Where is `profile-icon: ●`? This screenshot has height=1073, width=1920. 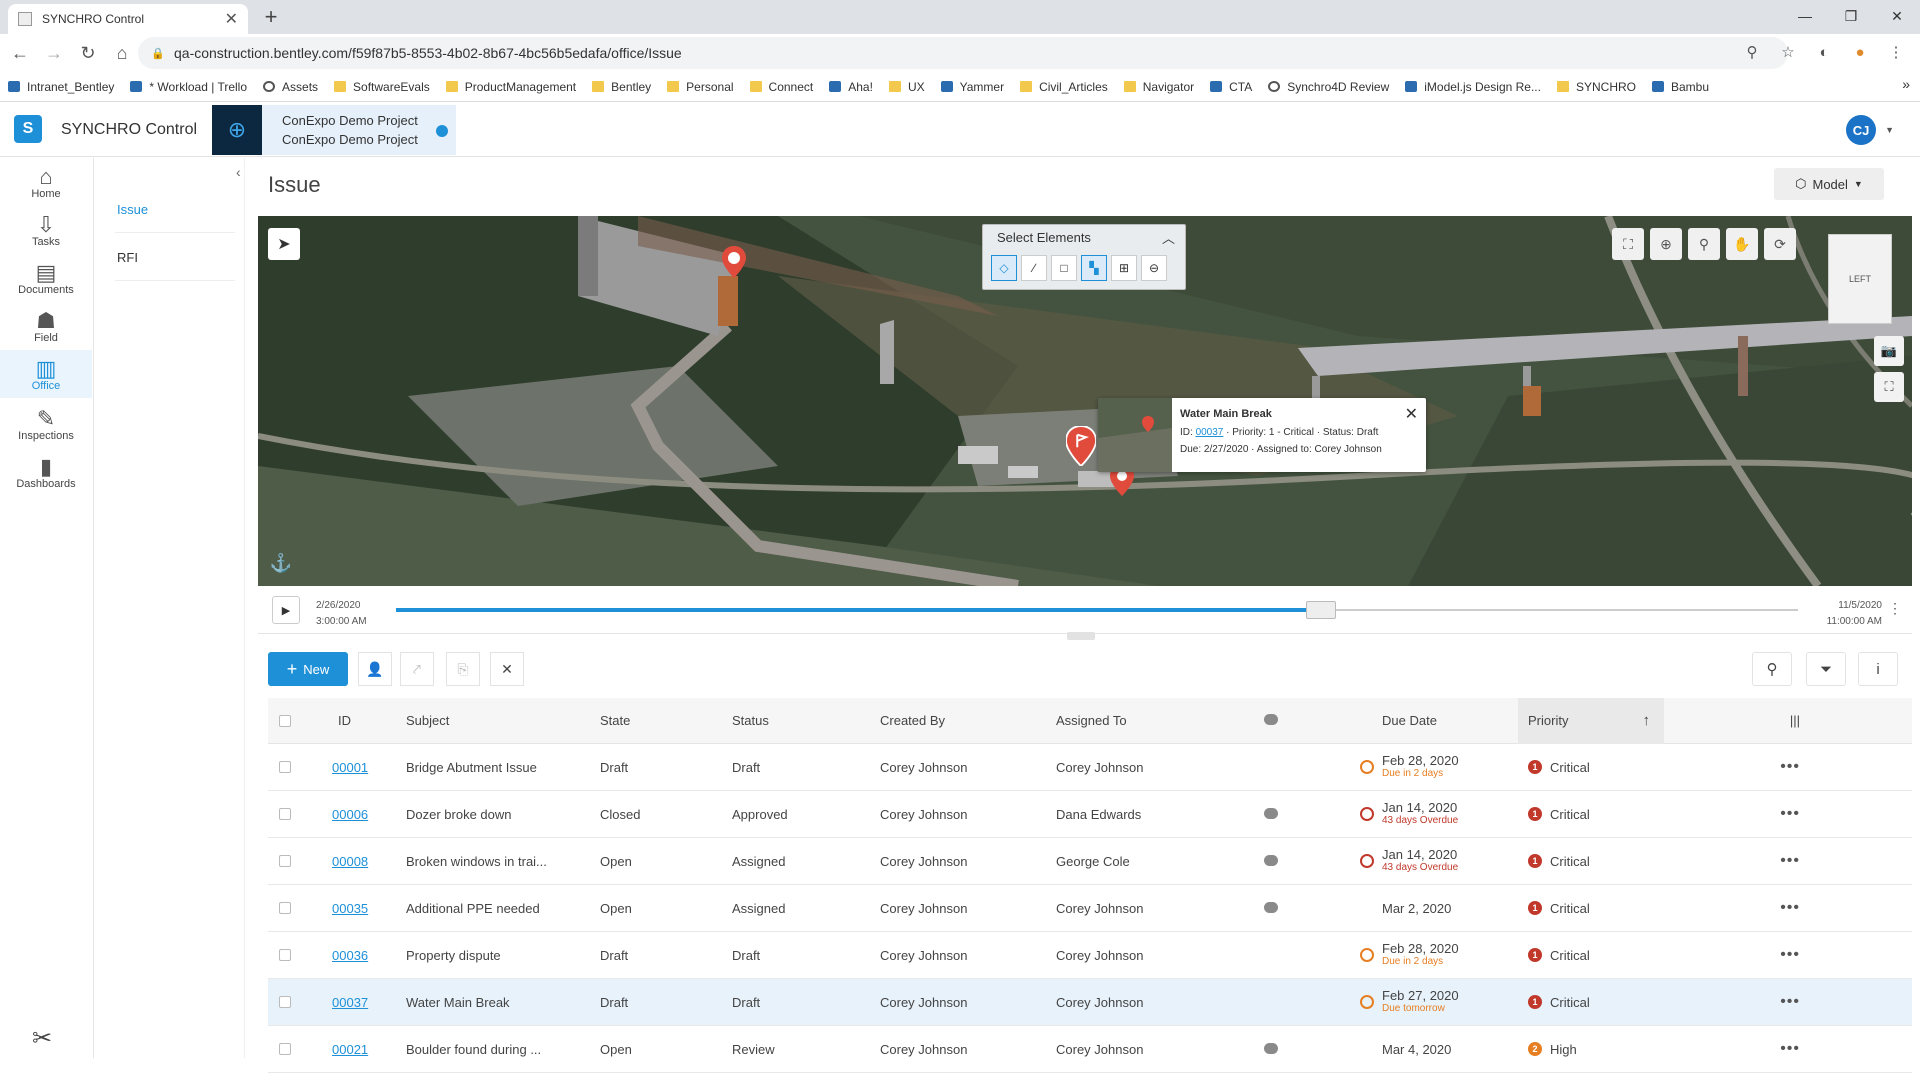 profile-icon: ● is located at coordinates (1860, 52).